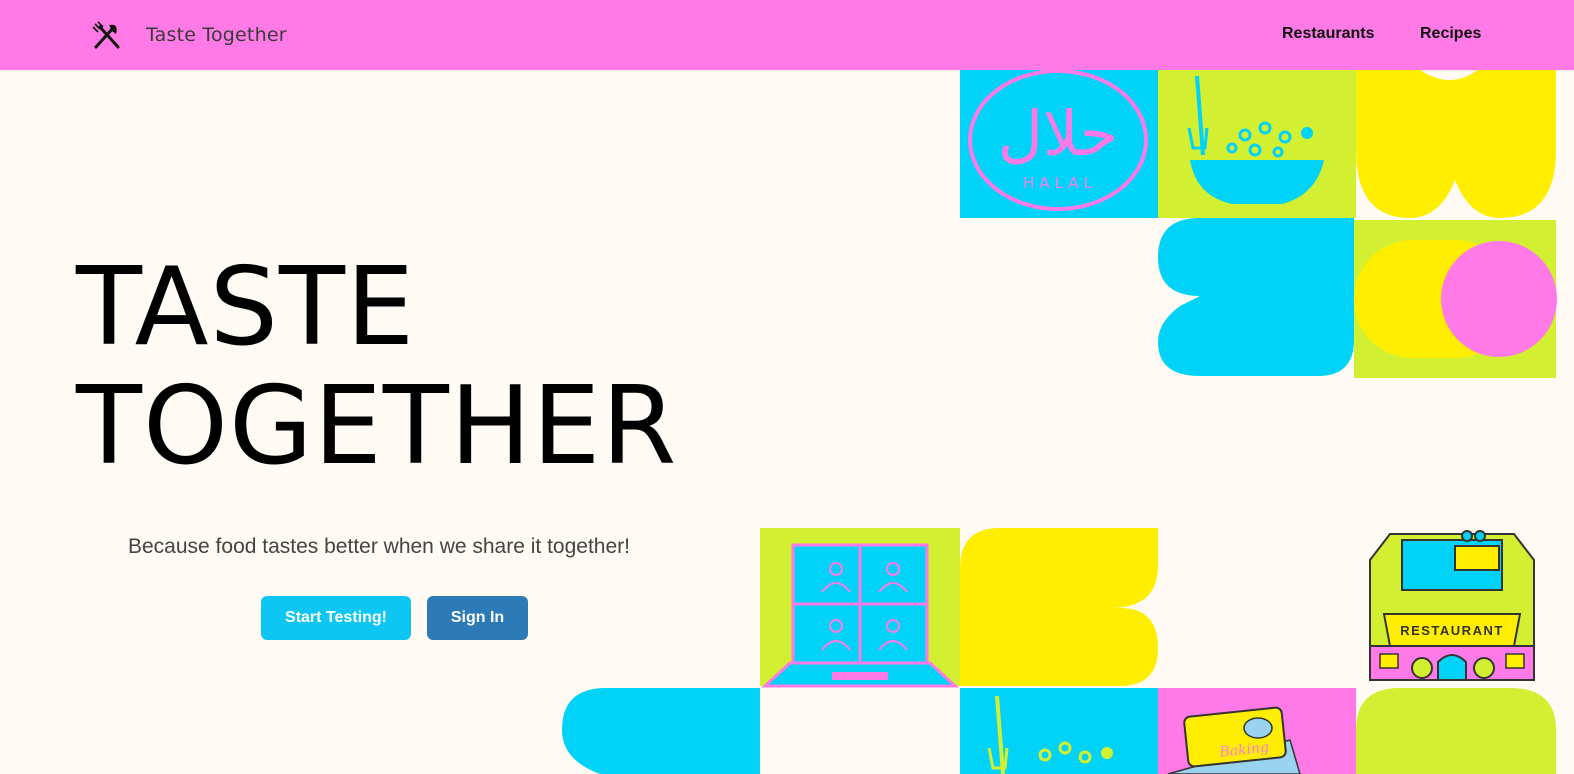 The height and width of the screenshot is (774, 1574). I want to click on hero-title-line-2: TOGETHER, so click(377, 426).